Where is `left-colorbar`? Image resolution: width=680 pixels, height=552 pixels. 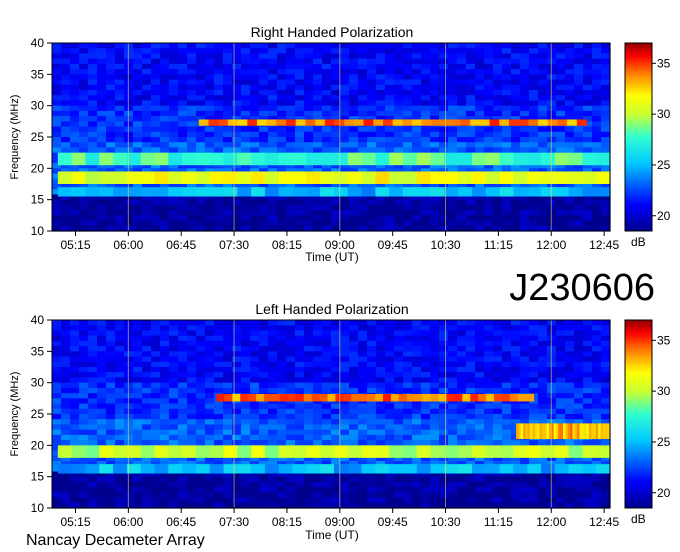
left-colorbar is located at coordinates (638, 414).